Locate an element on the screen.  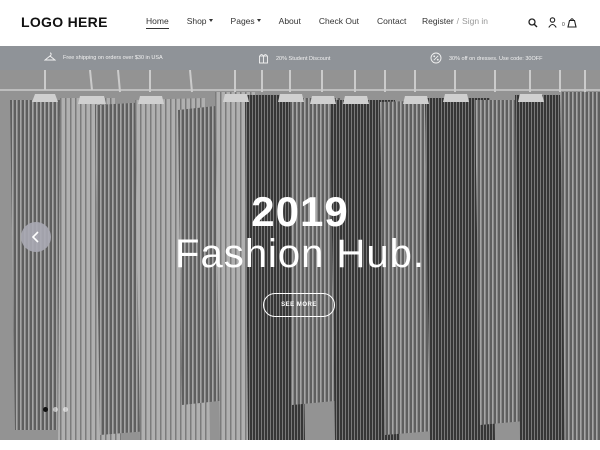
nav-item-shop: Shop is located at coordinates (200, 21).